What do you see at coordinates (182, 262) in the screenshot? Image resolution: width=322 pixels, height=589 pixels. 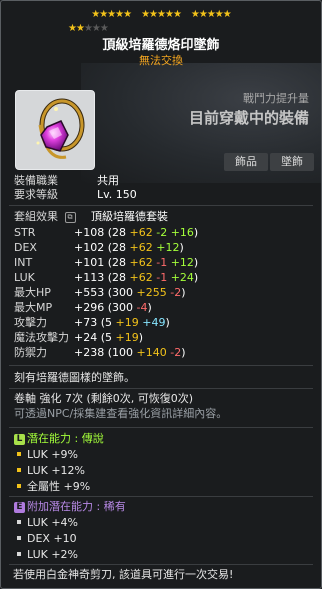 I see `stat-star: +12` at bounding box center [182, 262].